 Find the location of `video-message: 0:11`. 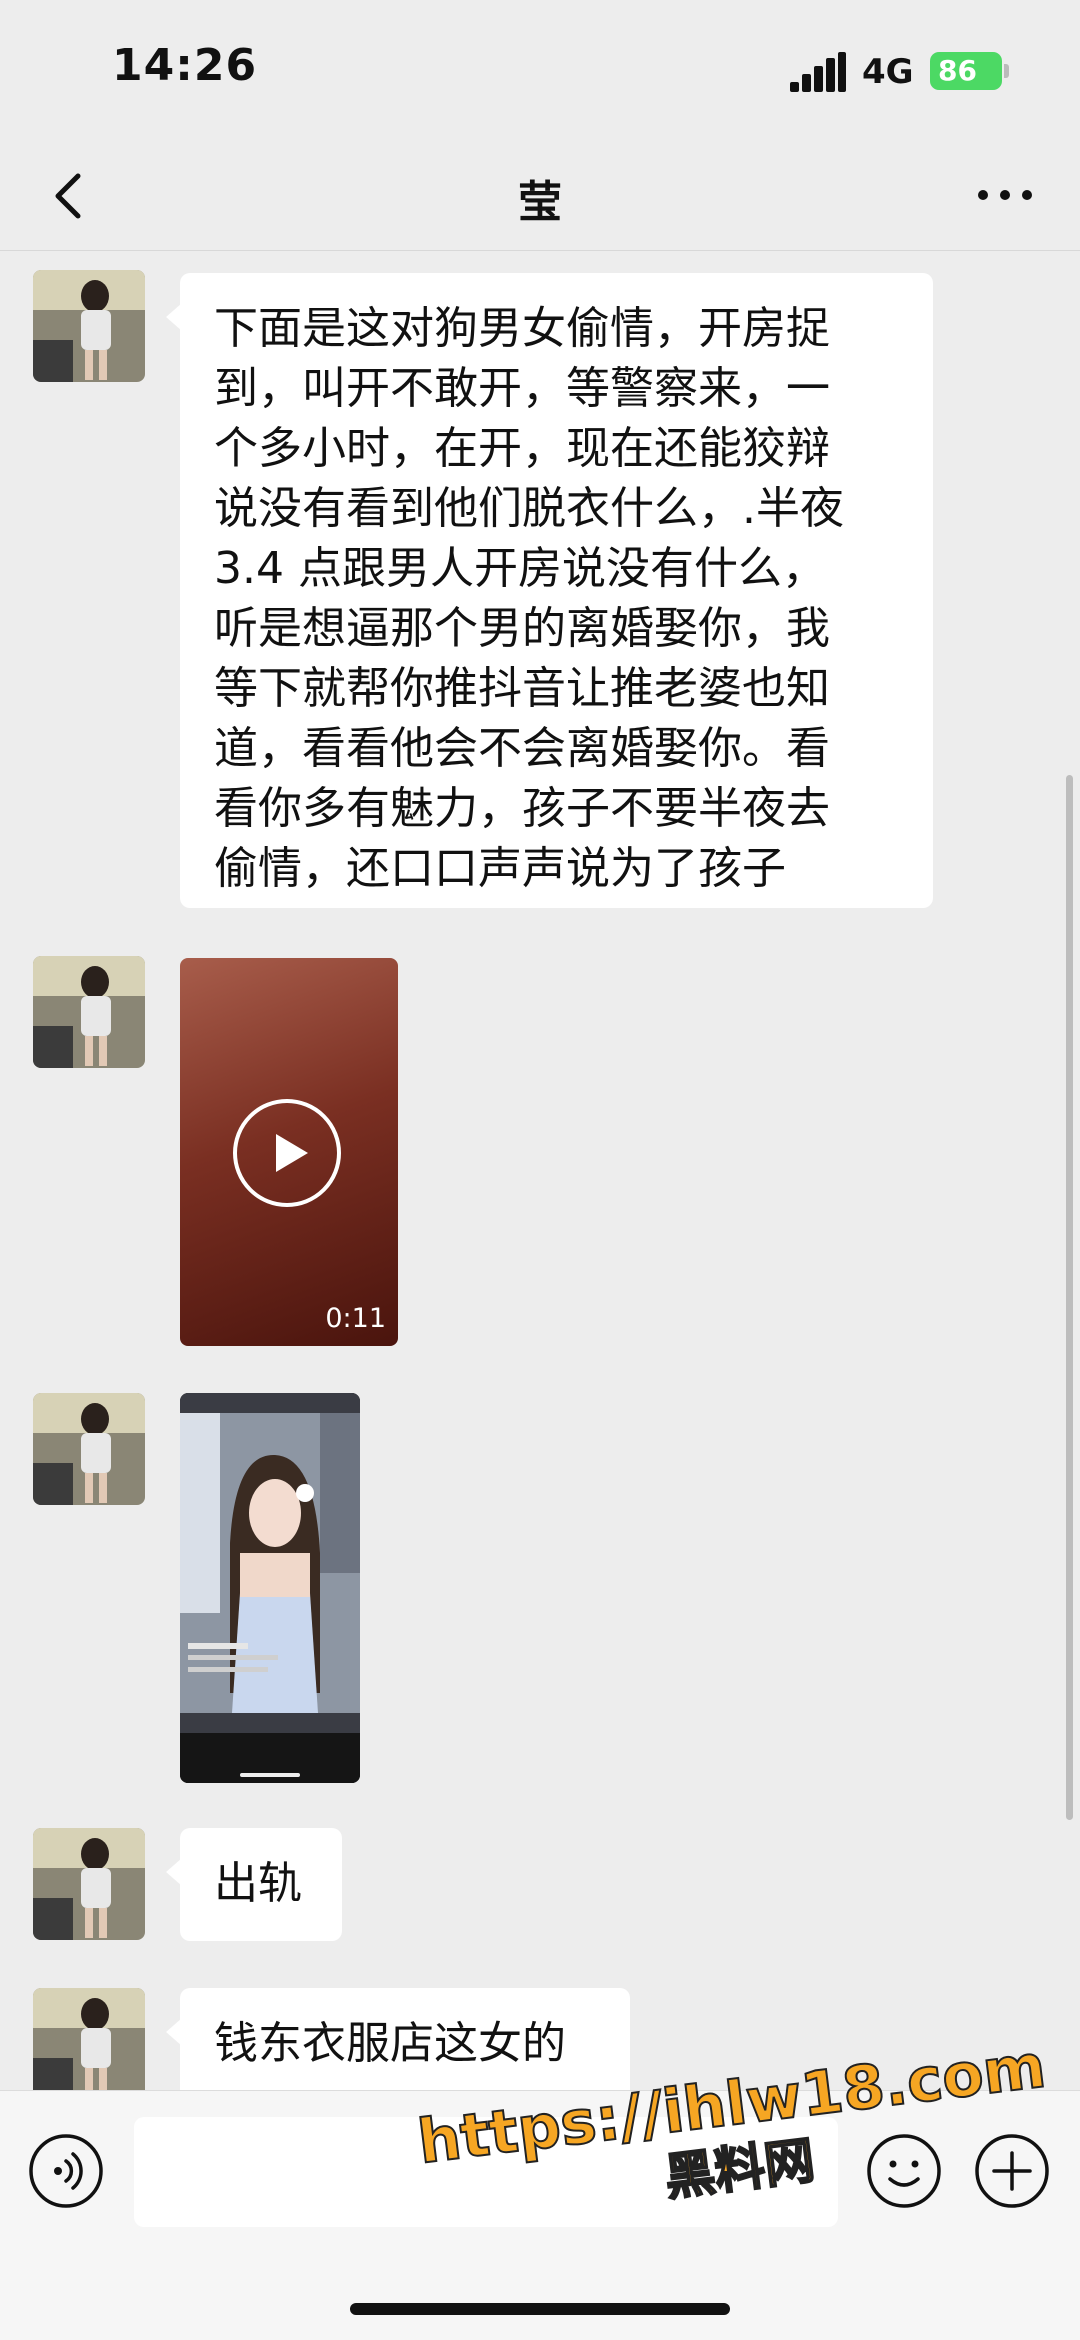

video-message: 0:11 is located at coordinates (289, 1152).